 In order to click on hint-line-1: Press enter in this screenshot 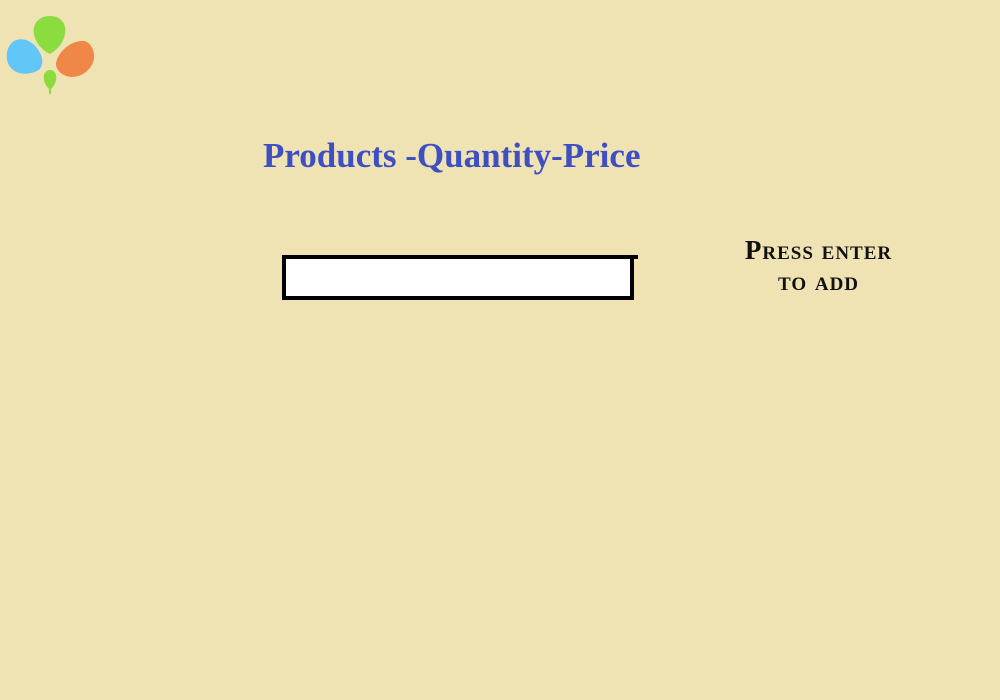, I will do `click(818, 250)`.